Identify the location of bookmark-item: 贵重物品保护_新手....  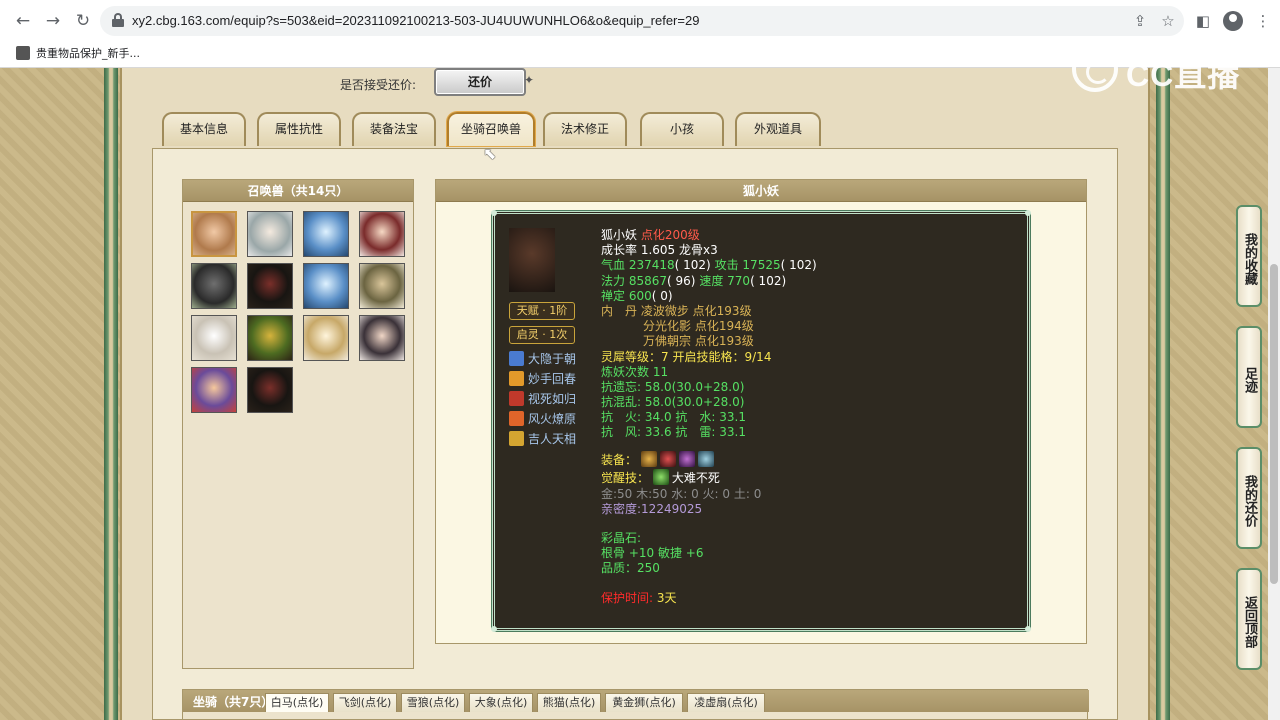
(78, 53).